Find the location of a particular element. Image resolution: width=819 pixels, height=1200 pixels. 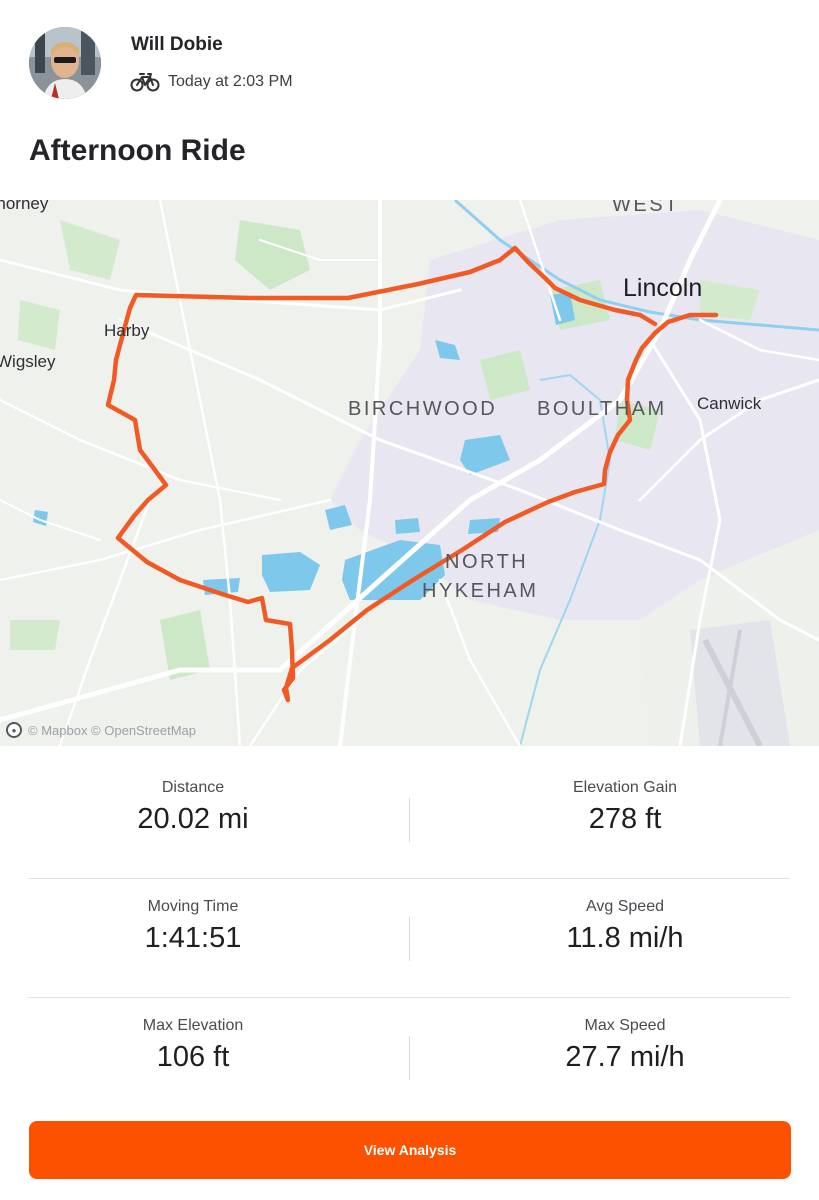

stat-label: Max Elevation is located at coordinates (193, 1025).